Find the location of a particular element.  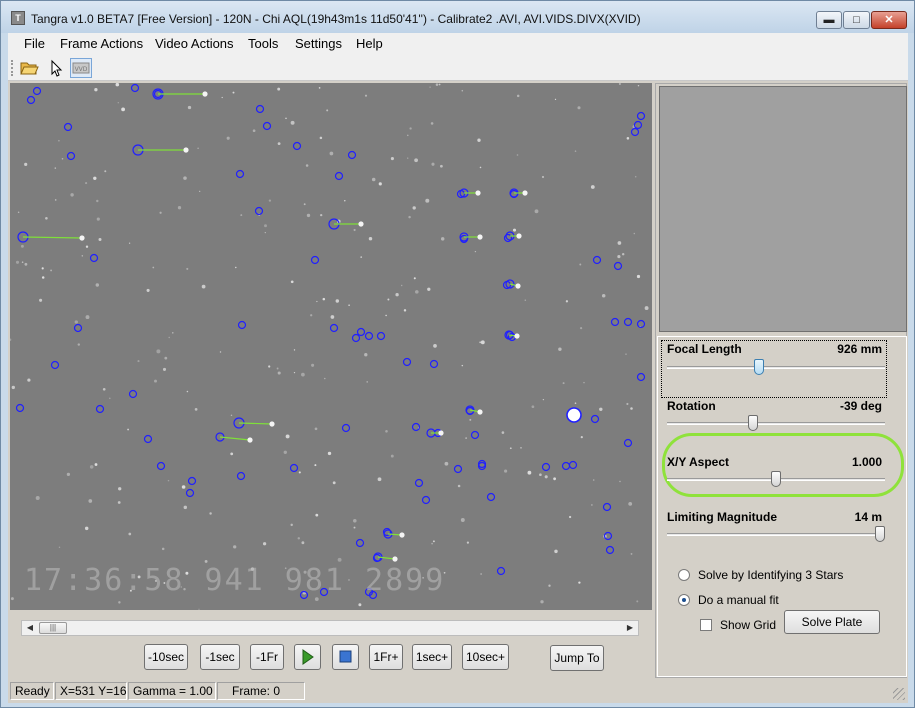

resize-grip is located at coordinates (899, 694).